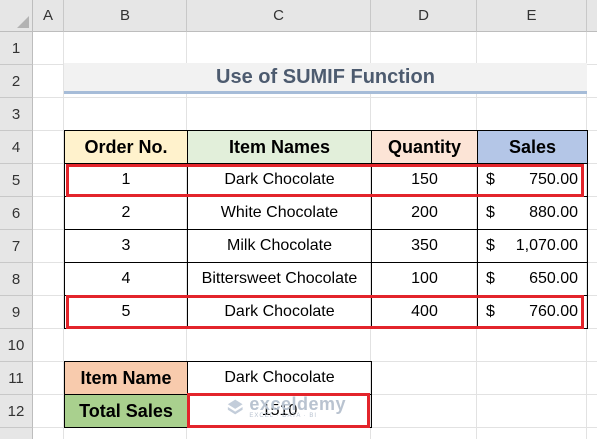 This screenshot has width=597, height=439. Describe the element at coordinates (16, 213) in the screenshot. I see `row-header-6: 6` at that location.